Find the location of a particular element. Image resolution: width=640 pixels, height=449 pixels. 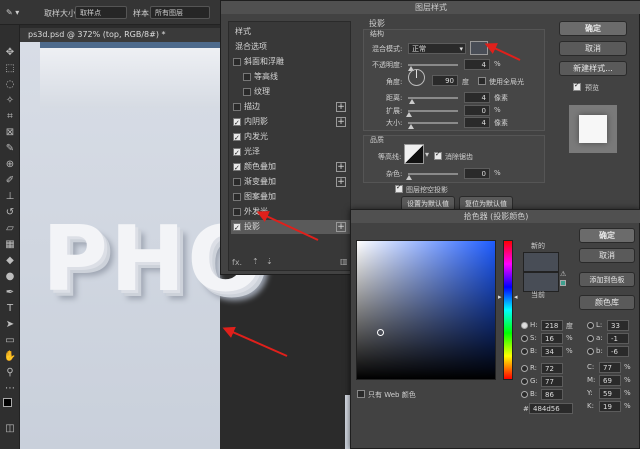

type-tool-icon: T is located at coordinates (10, 309).